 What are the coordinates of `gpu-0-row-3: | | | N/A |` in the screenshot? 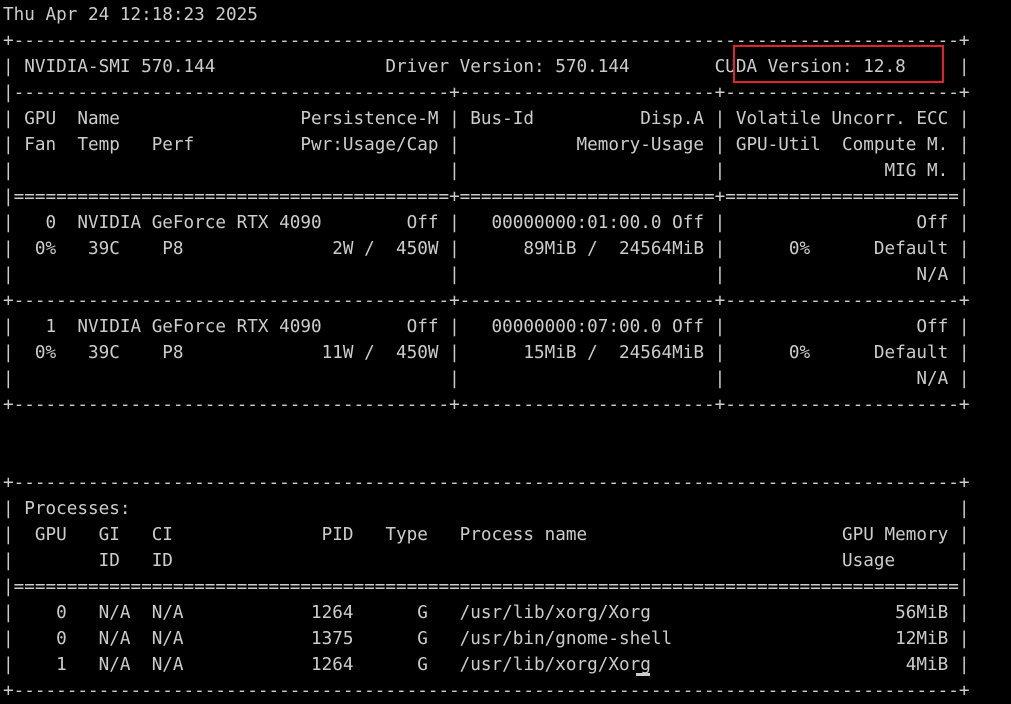 It's located at (486, 275).